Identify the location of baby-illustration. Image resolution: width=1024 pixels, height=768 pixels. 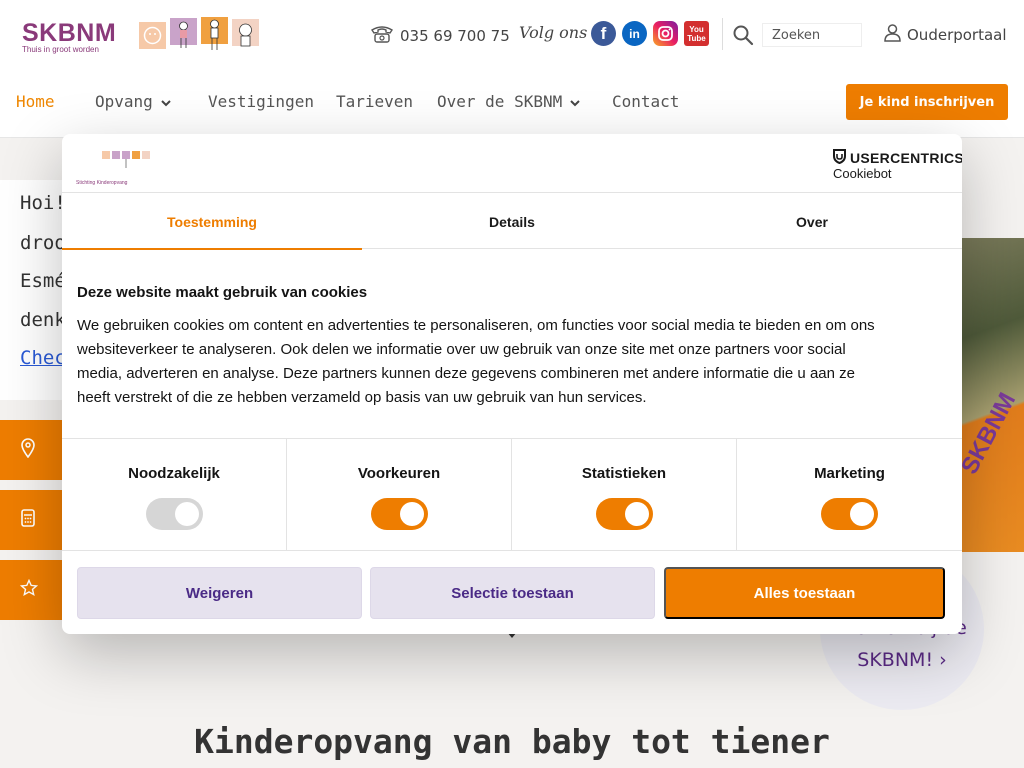
(152, 35).